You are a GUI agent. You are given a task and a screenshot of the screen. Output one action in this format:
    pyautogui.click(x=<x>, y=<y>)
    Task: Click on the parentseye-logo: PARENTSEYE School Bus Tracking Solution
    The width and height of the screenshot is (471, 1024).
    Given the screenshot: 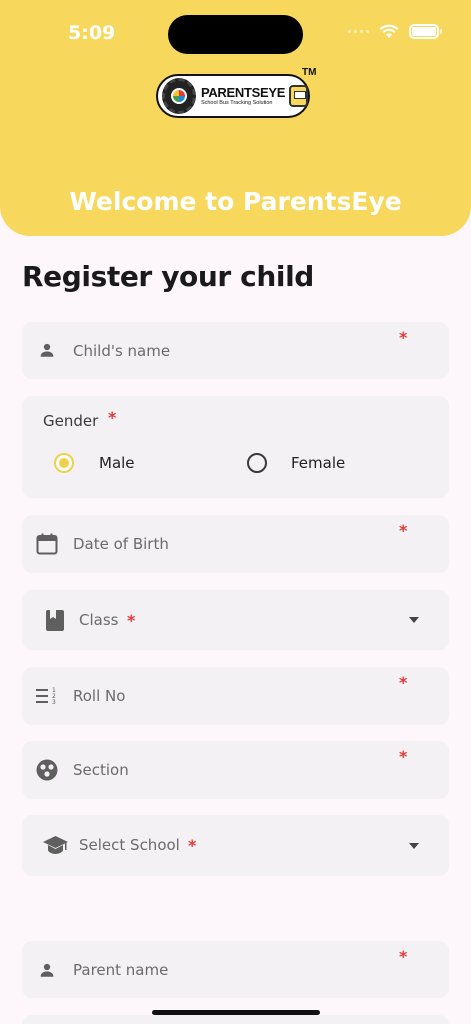 What is the action you would take?
    pyautogui.click(x=233, y=96)
    